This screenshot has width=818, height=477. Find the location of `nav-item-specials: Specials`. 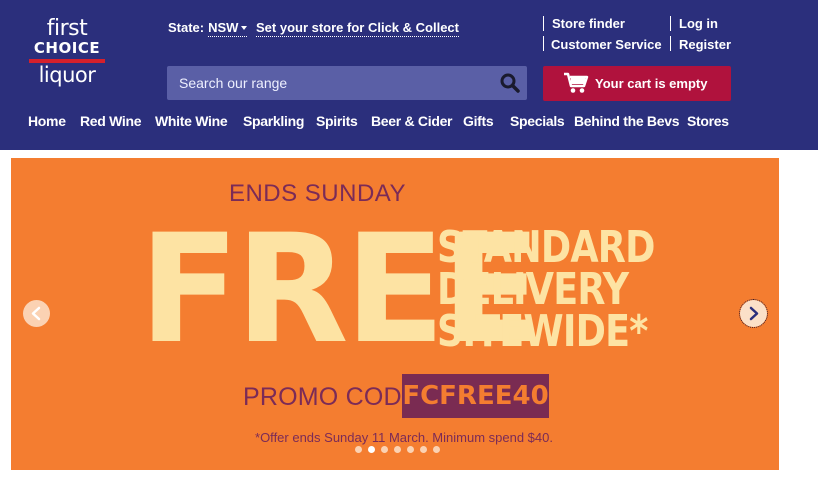

nav-item-specials: Specials is located at coordinates (537, 121).